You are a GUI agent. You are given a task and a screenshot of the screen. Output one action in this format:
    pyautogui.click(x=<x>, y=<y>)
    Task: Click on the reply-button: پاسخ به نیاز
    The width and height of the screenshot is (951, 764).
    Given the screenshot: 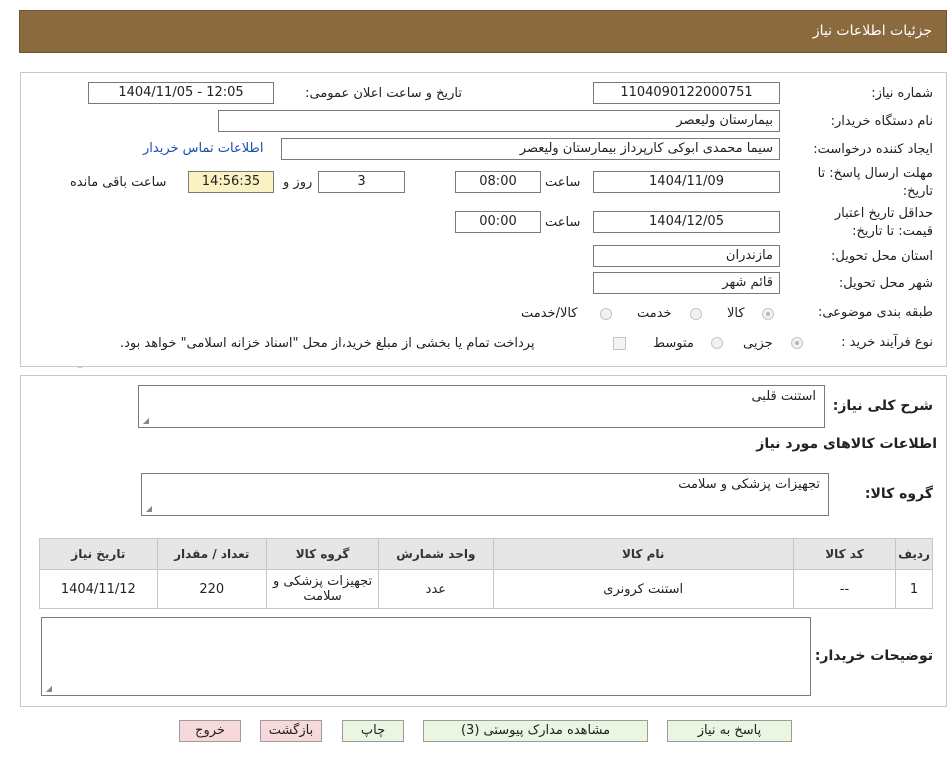 What is the action you would take?
    pyautogui.click(x=729, y=731)
    